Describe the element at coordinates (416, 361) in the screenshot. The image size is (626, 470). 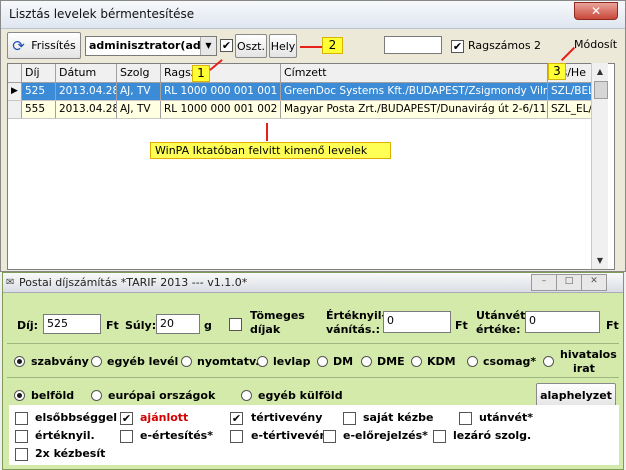
I see `radio-kdm` at that location.